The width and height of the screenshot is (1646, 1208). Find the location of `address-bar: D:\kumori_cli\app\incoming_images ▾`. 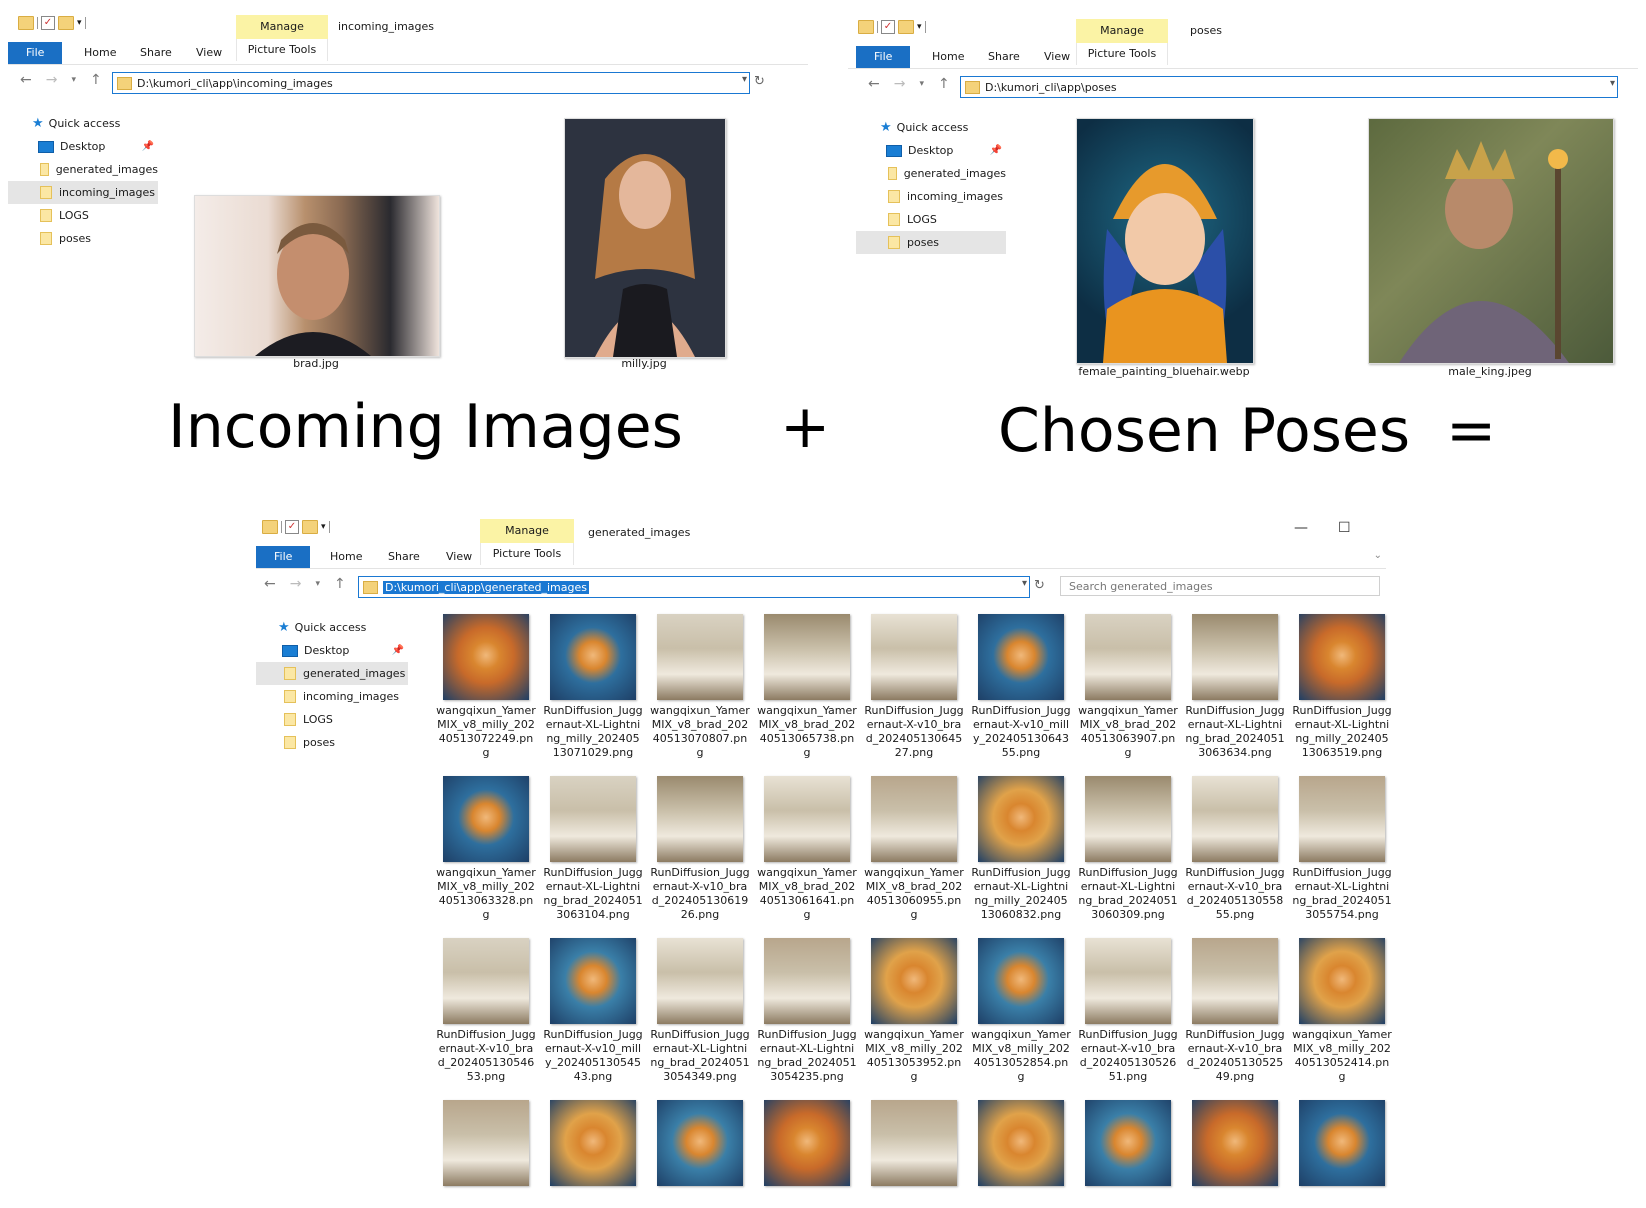

address-bar: D:\kumori_cli\app\incoming_images ▾ is located at coordinates (431, 83).